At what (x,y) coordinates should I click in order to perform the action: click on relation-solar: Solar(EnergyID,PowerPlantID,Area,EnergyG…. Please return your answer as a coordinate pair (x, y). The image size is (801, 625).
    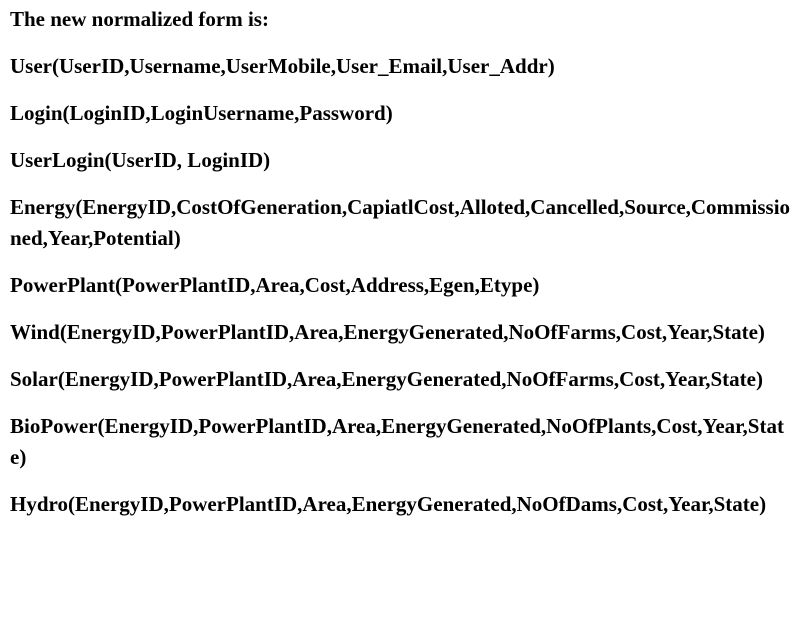
    Looking at the image, I should click on (386, 379).